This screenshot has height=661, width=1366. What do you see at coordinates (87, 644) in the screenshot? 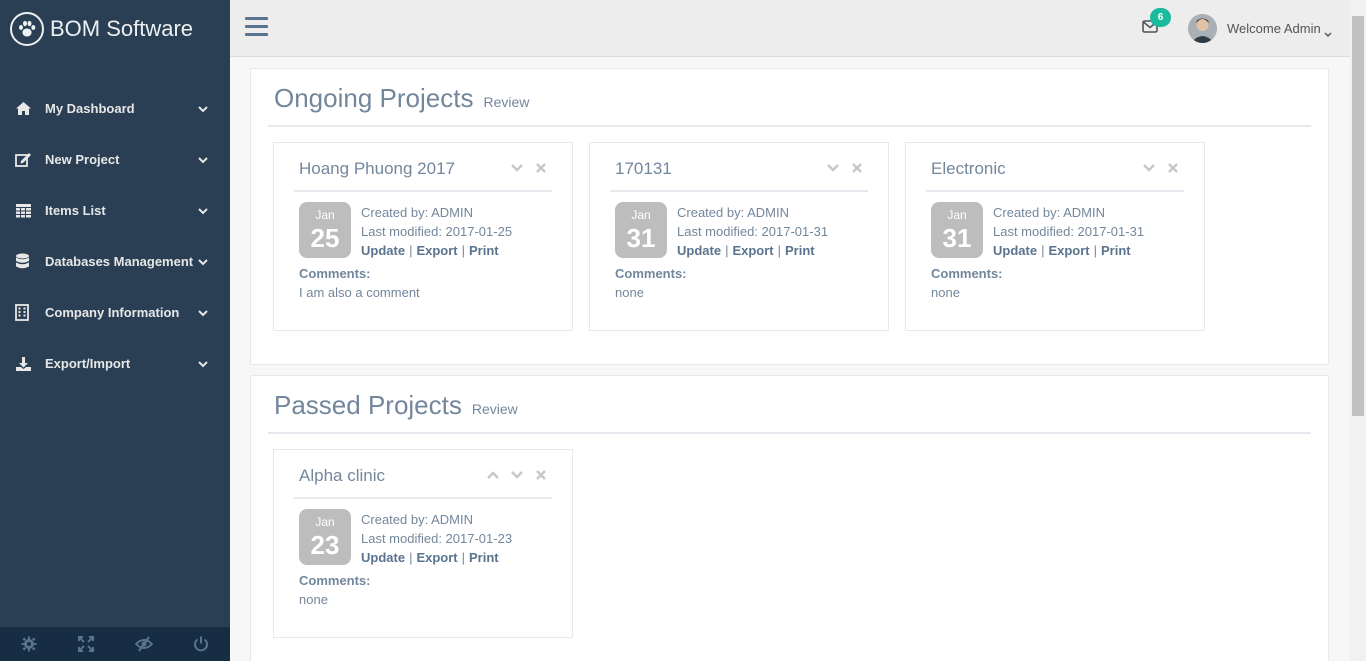
I see `fullscreen-icon` at bounding box center [87, 644].